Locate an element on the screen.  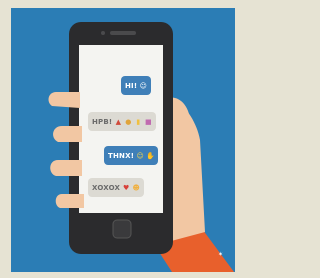
message-text: HI! is located at coordinates (131, 85).